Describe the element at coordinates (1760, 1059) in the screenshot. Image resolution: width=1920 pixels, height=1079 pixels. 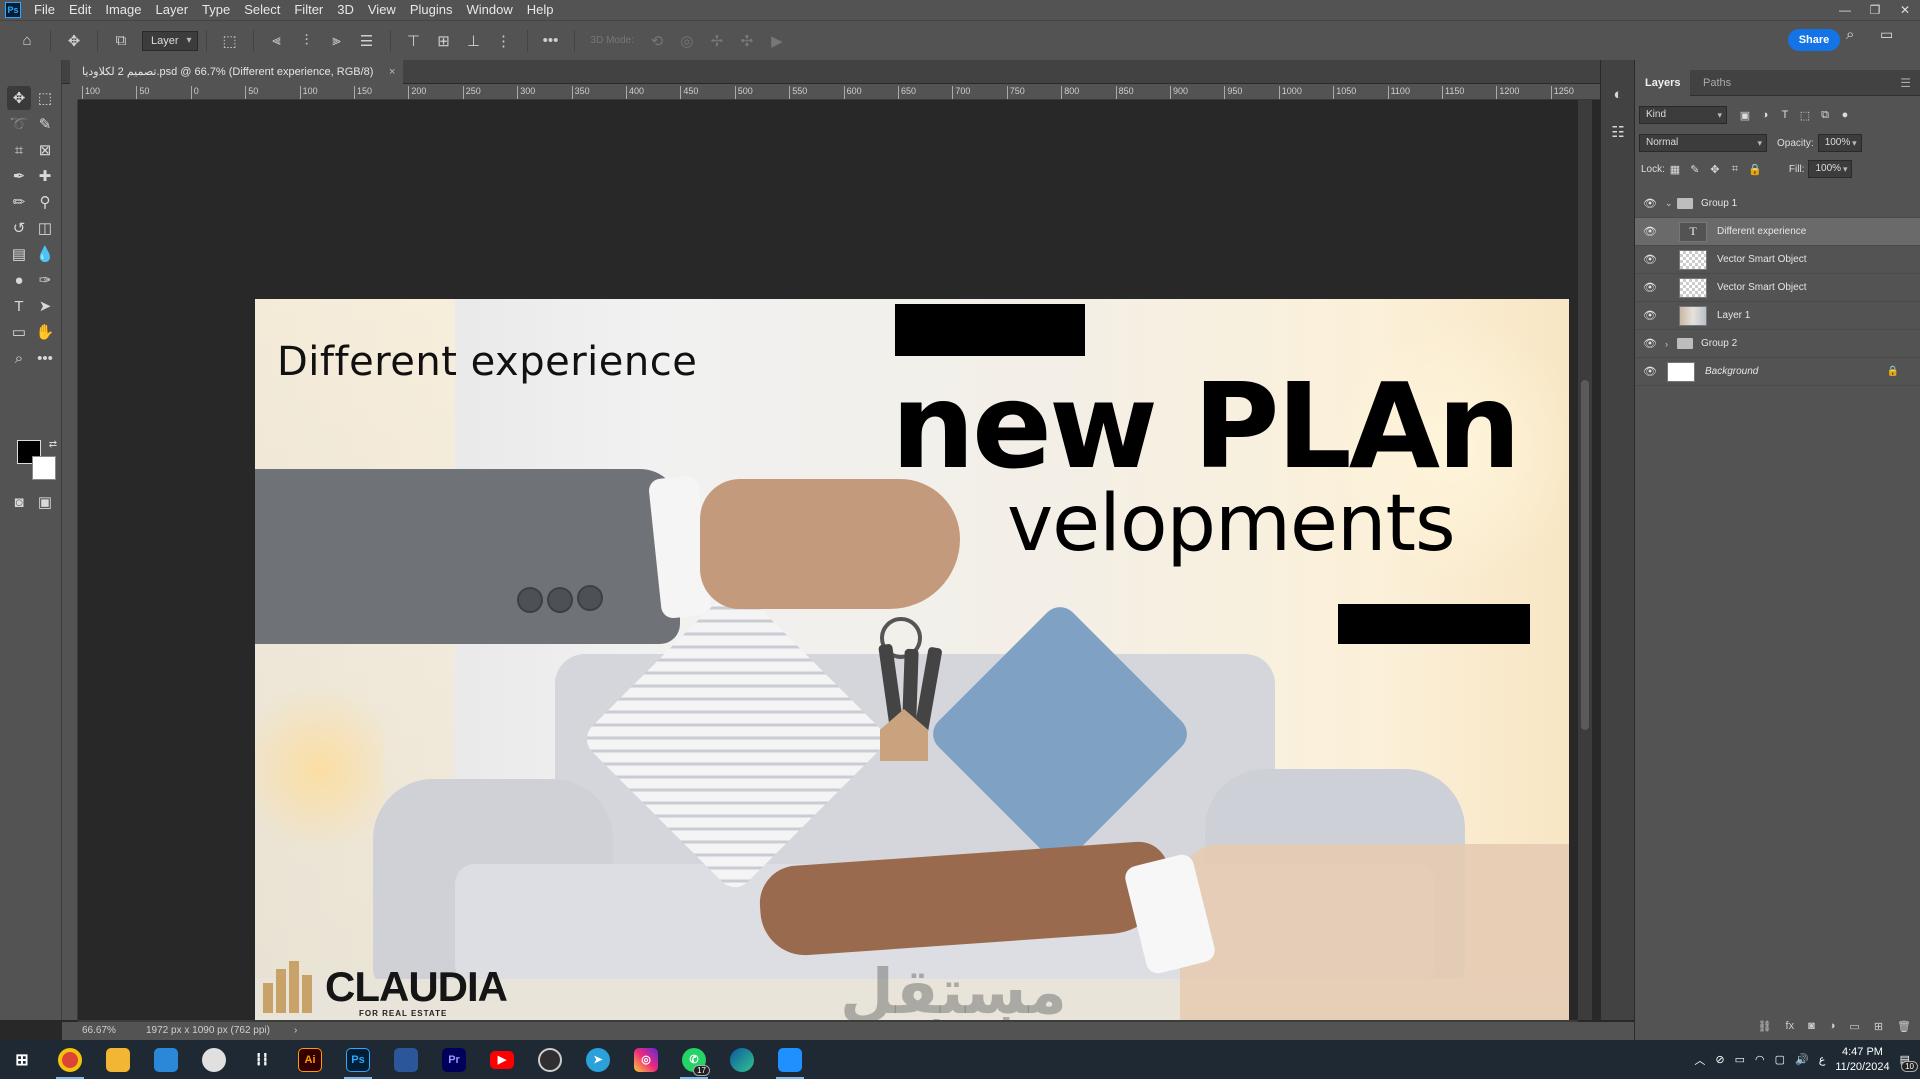
I see `tray-wifi-icon: ◠` at that location.